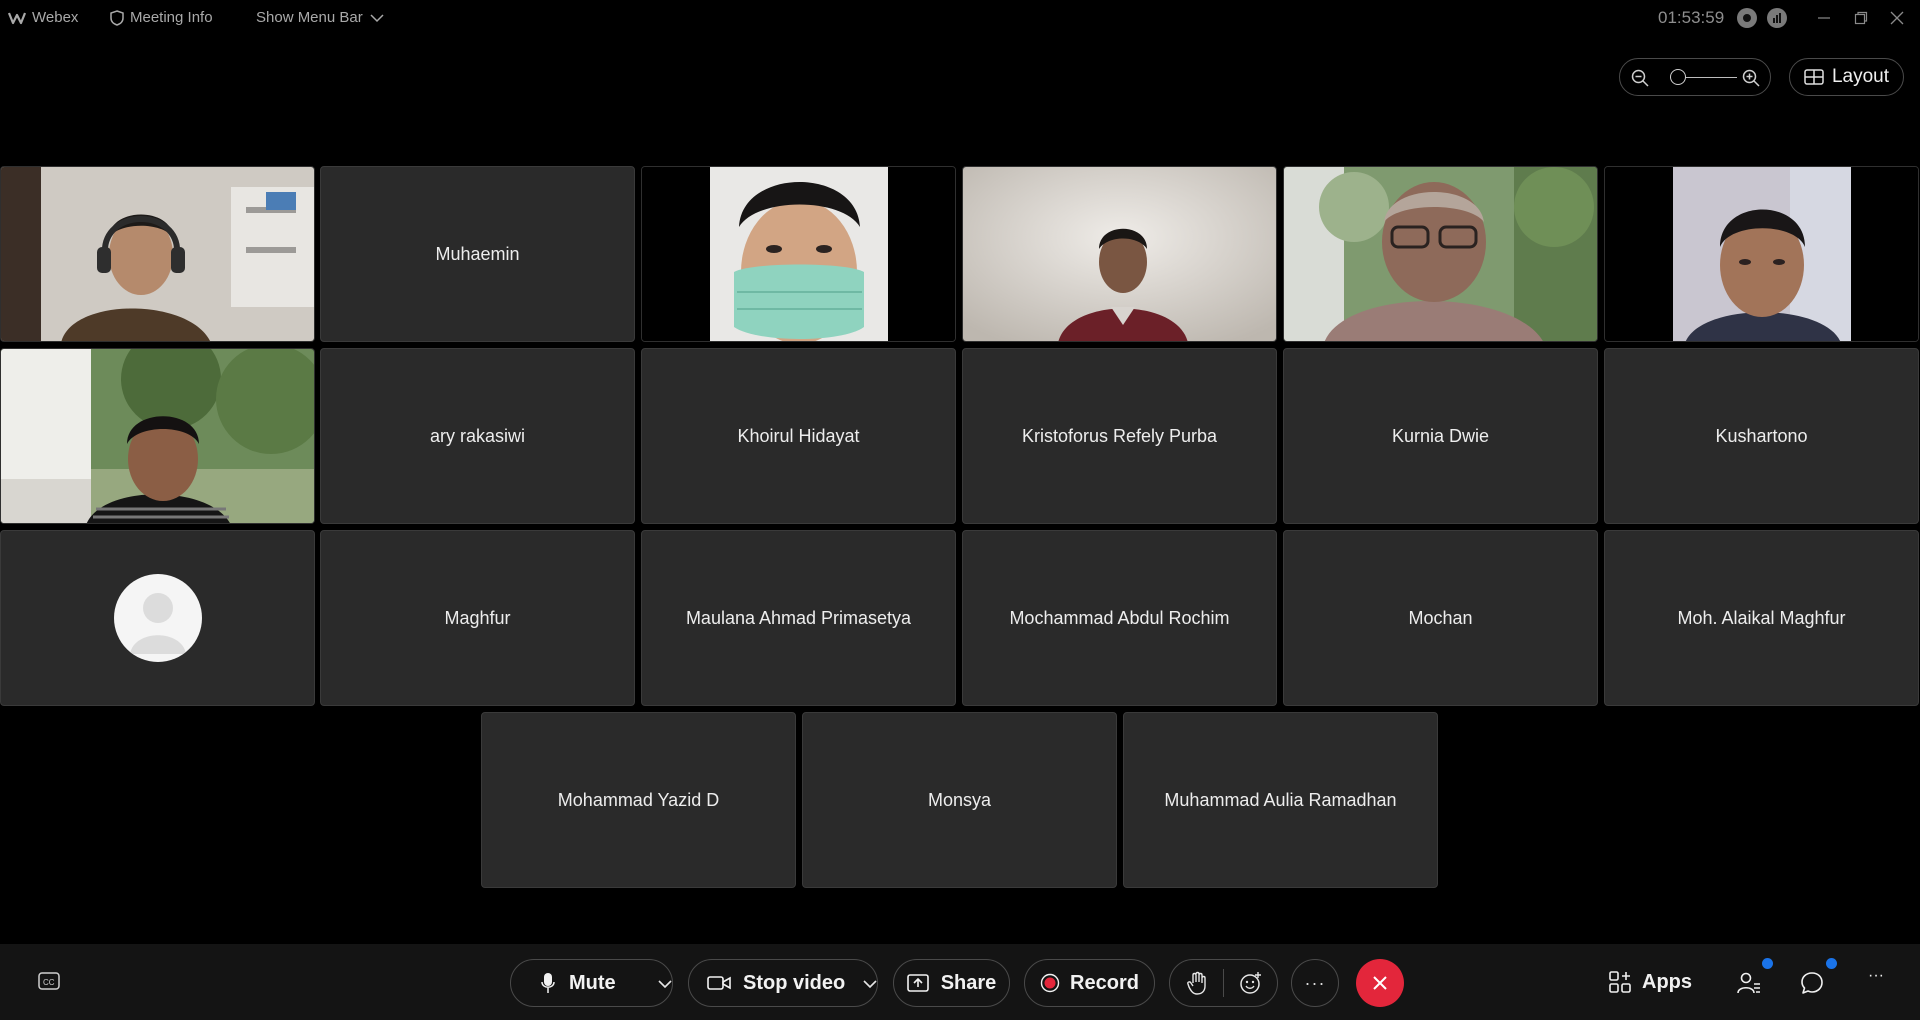  I want to click on show-menu-bar-label: Show Menu Bar, so click(309, 17).